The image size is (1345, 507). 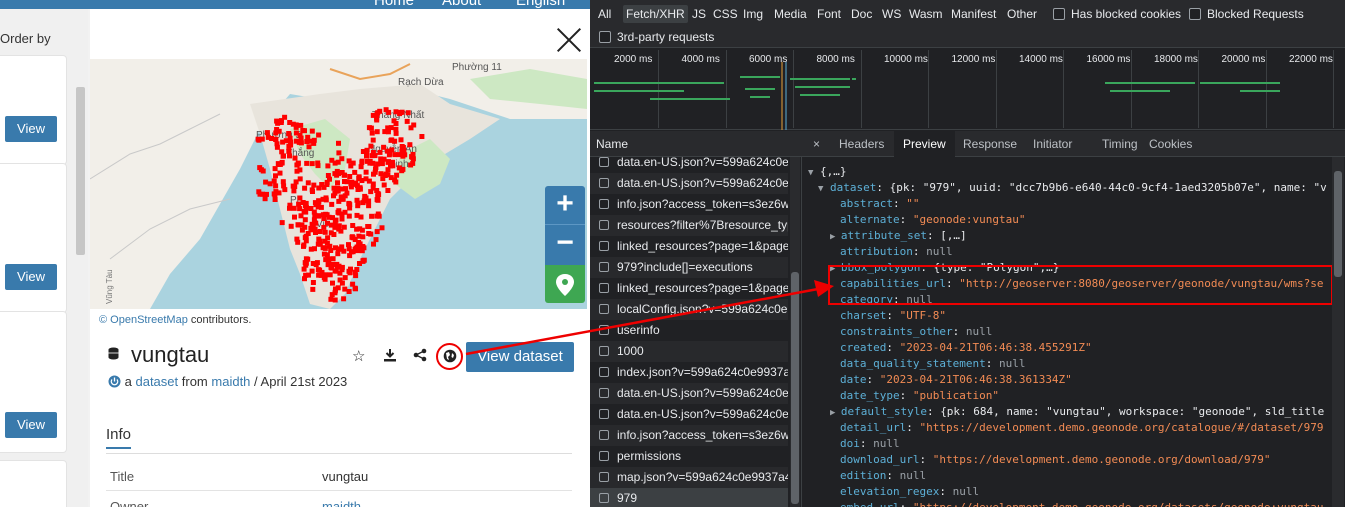 I want to click on request-row: userinfo, so click(x=689, y=330).